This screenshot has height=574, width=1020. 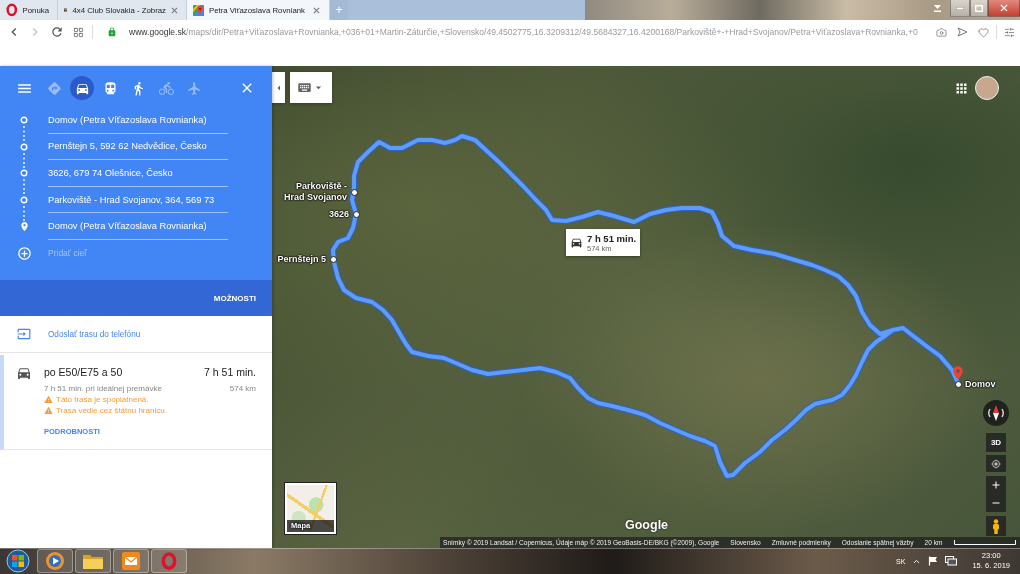 I want to click on bicycle-icon, so click(x=166, y=88).